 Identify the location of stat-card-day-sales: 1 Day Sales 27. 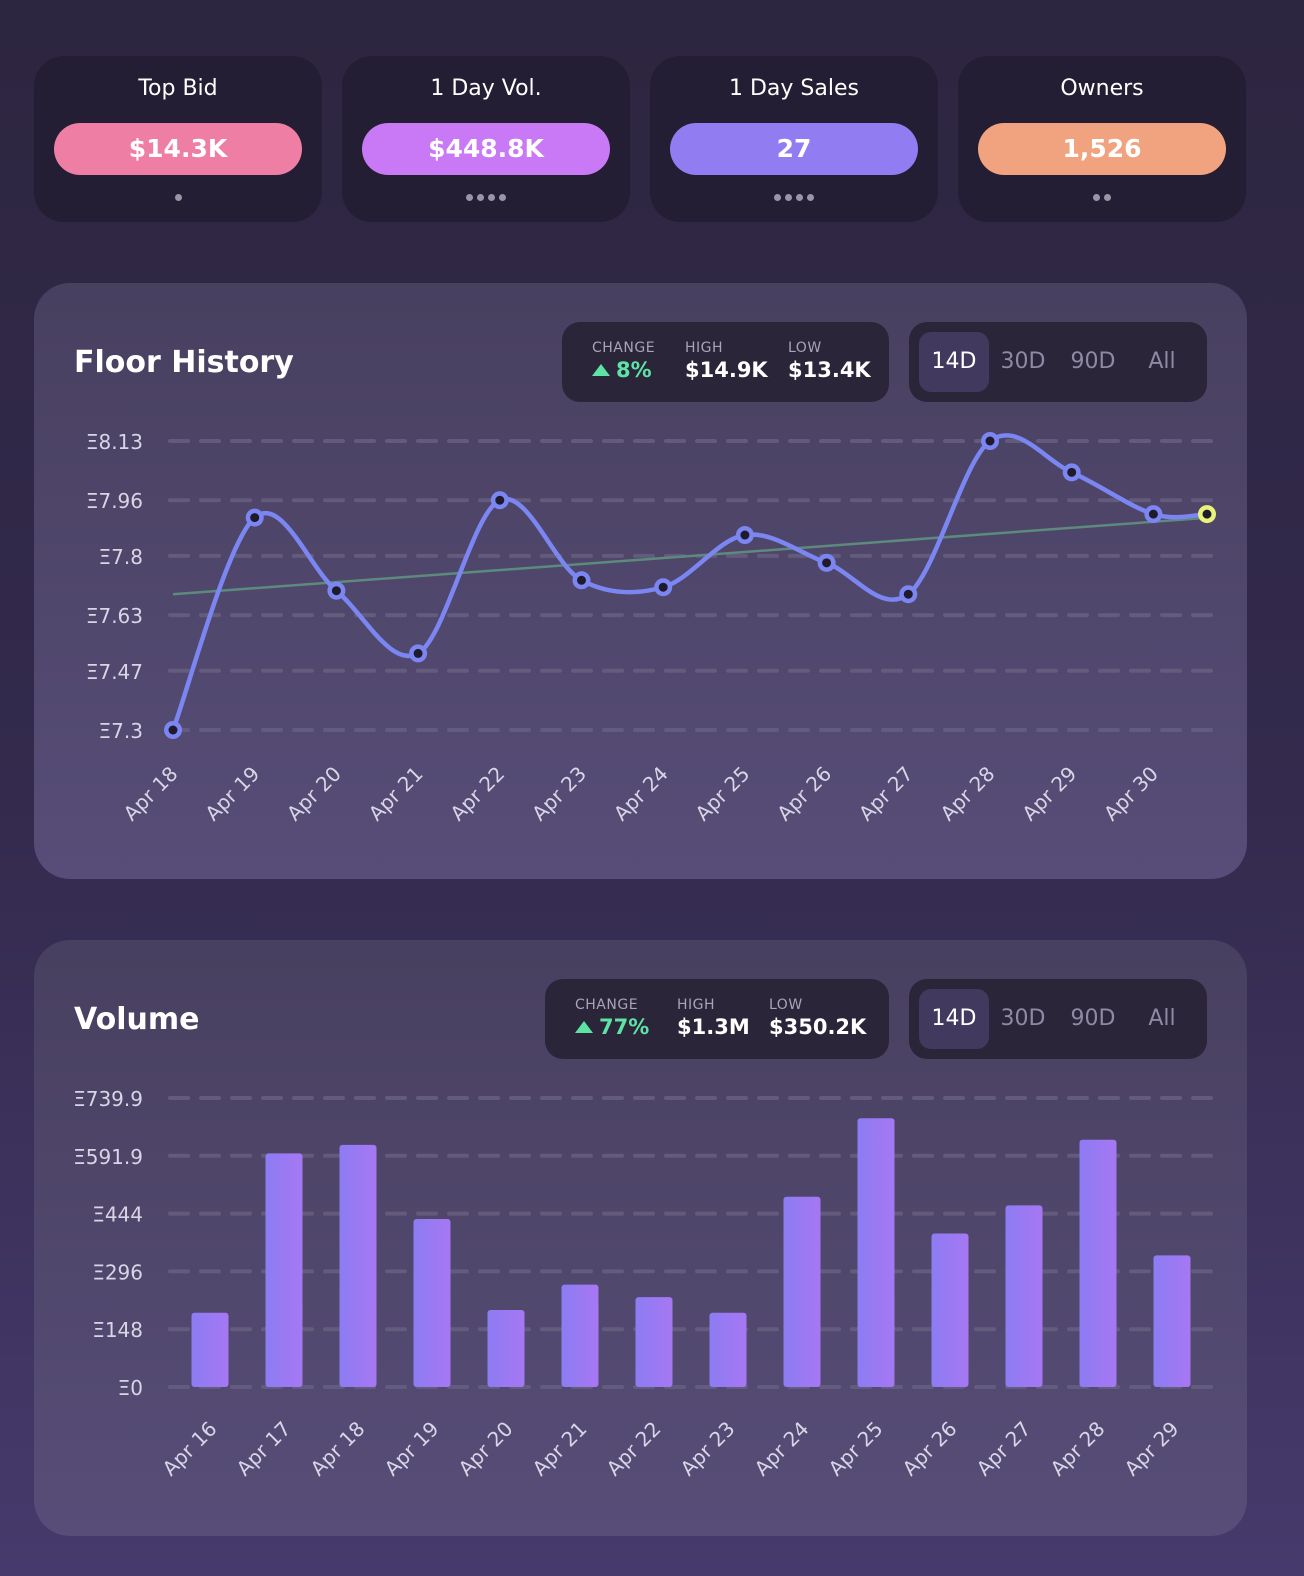
(794, 139).